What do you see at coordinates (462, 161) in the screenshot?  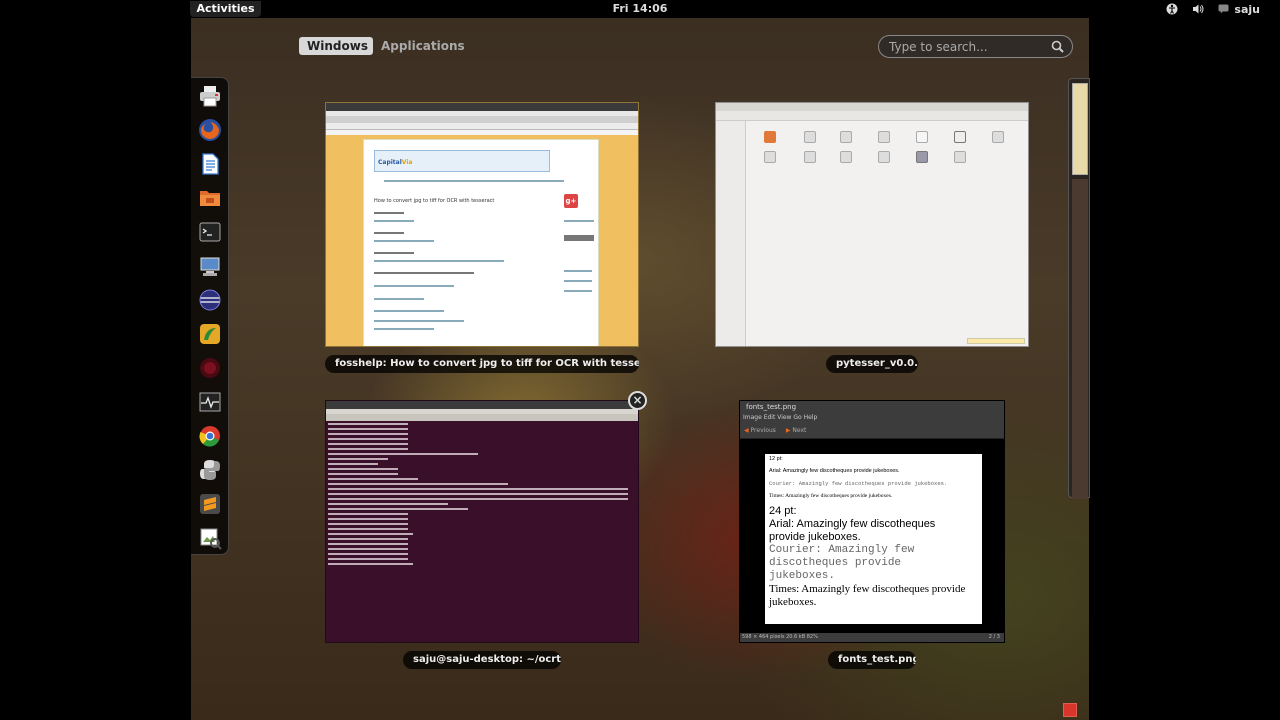 I see `ad-banner: CapitalVia` at bounding box center [462, 161].